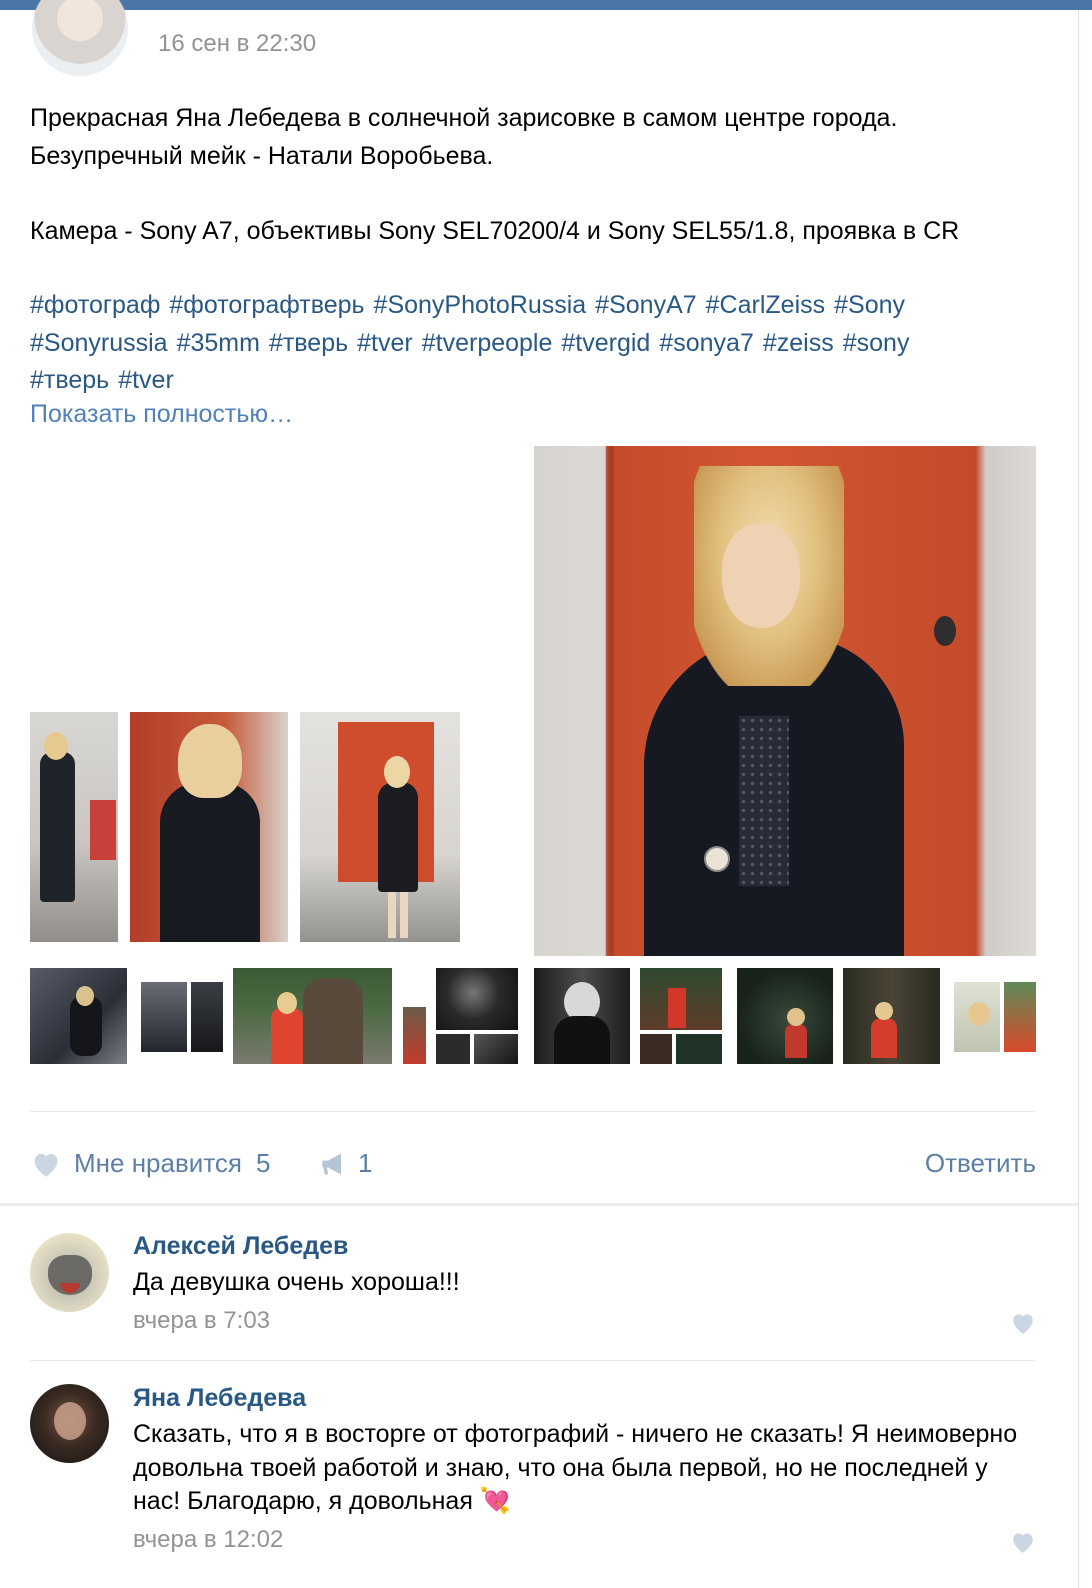  I want to click on hashtag-link: #фотографтверь, so click(266, 305).